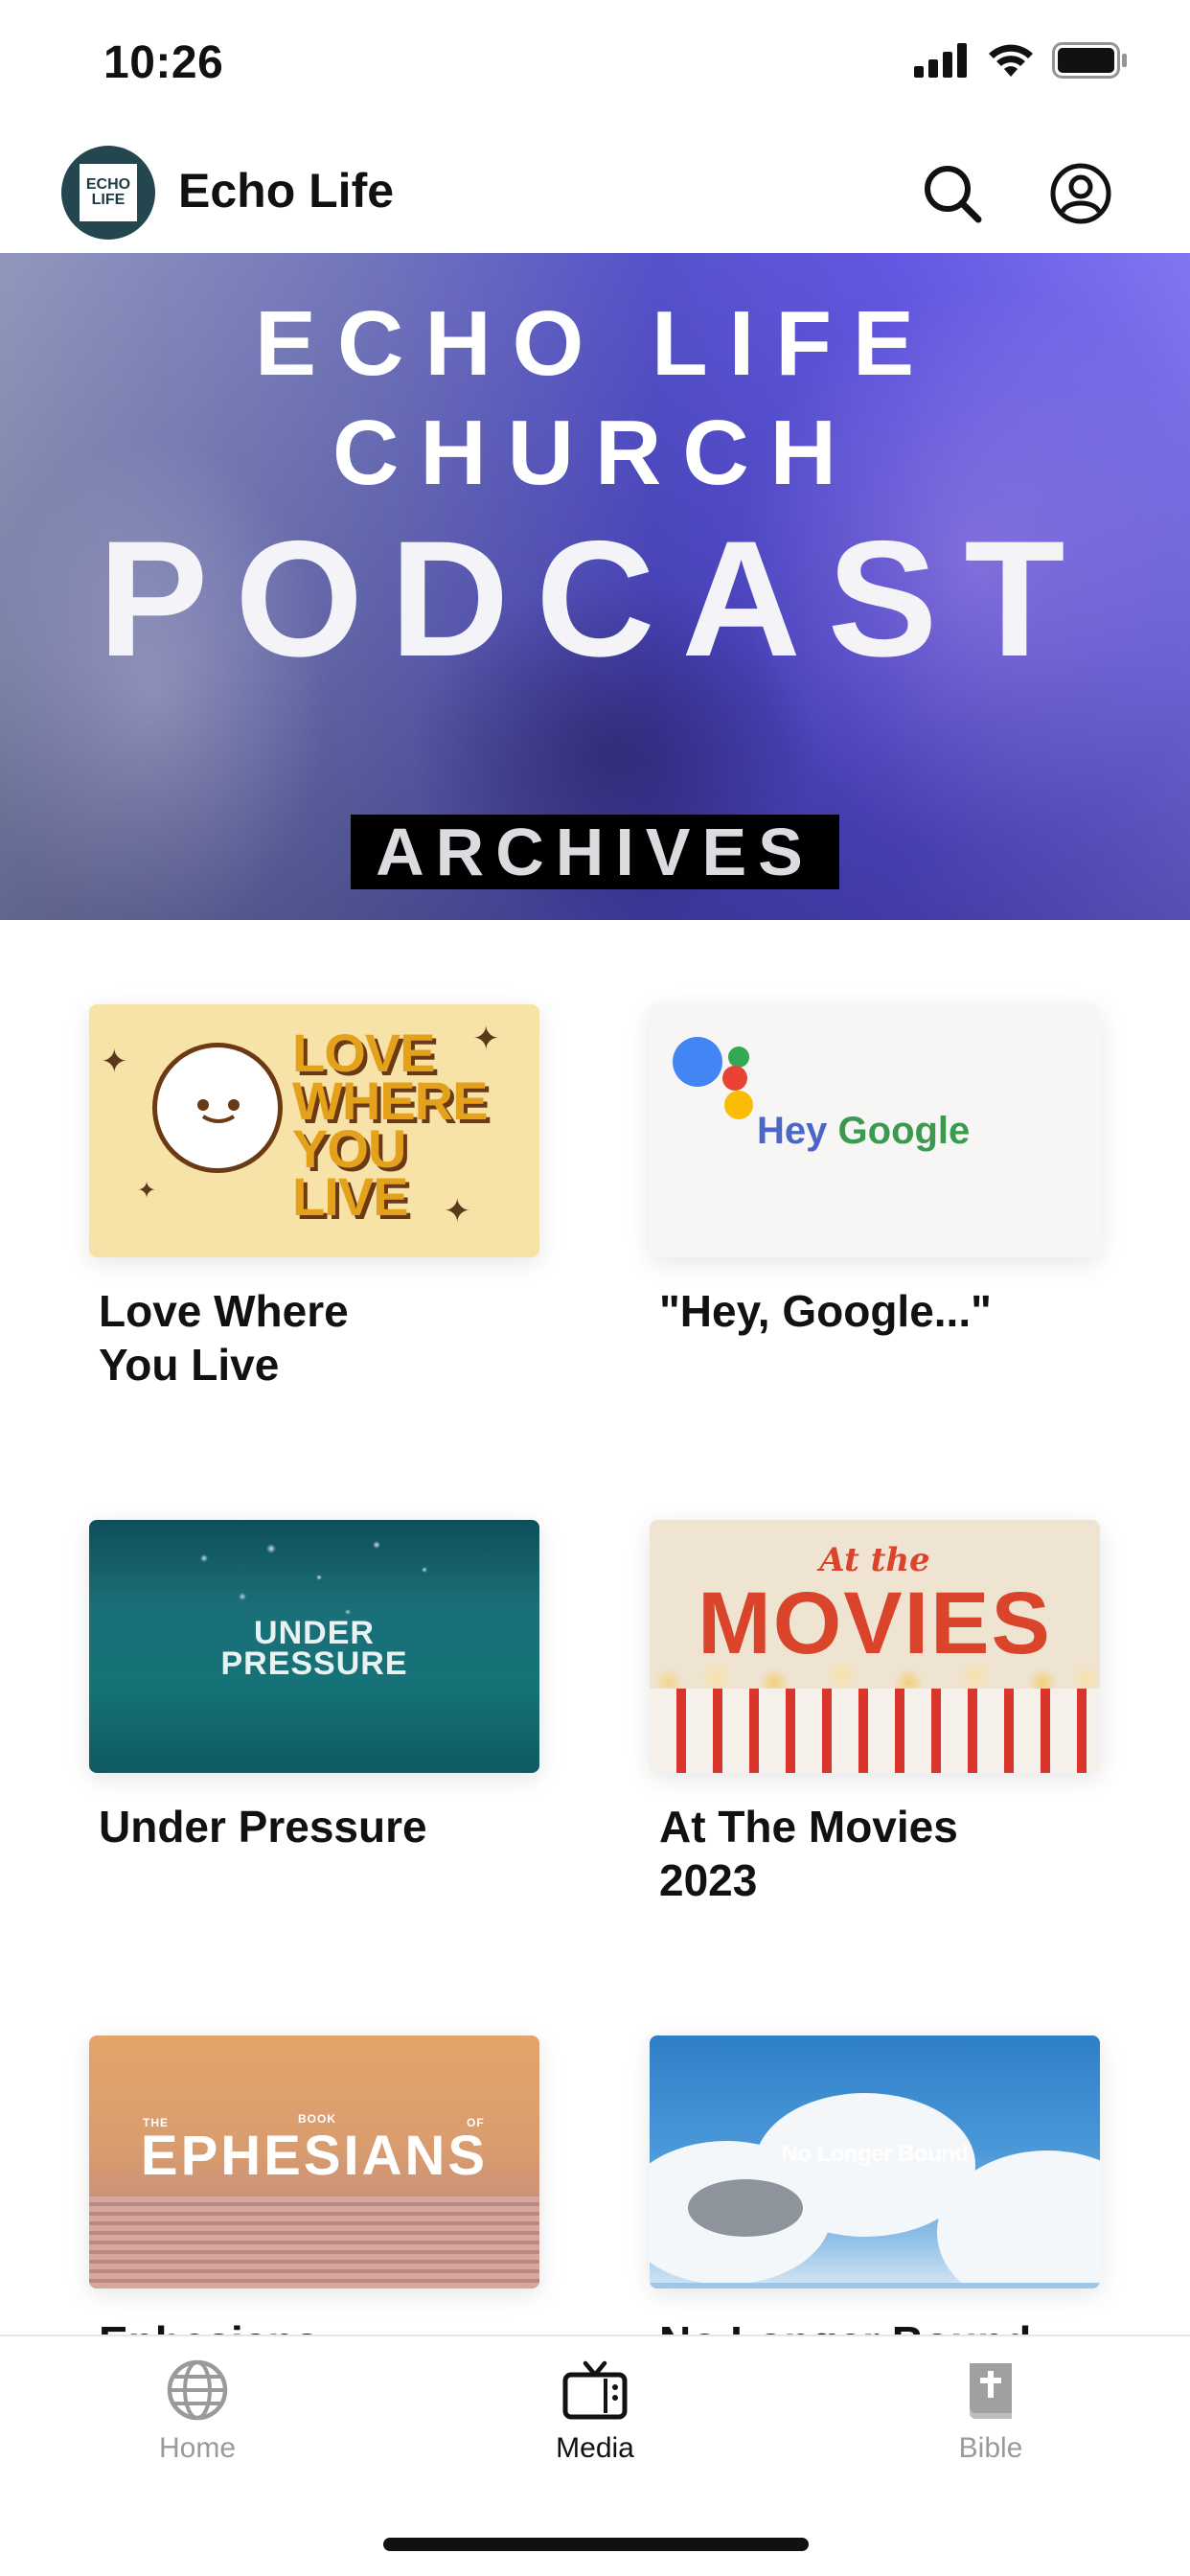 This screenshot has height=2576, width=1190. What do you see at coordinates (875, 1731) in the screenshot?
I see `popcorn-box-stripes` at bounding box center [875, 1731].